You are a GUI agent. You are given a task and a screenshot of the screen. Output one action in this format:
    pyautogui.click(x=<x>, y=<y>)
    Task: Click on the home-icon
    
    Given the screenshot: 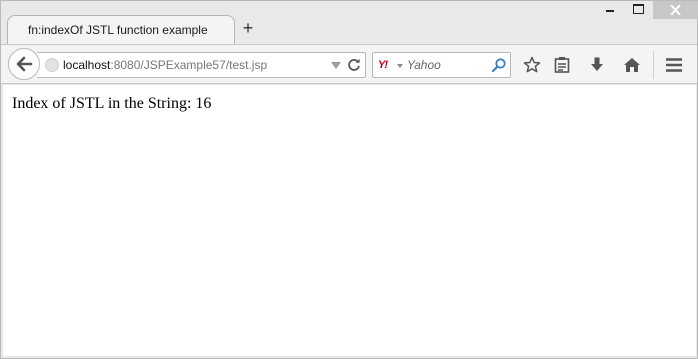 What is the action you would take?
    pyautogui.click(x=632, y=65)
    